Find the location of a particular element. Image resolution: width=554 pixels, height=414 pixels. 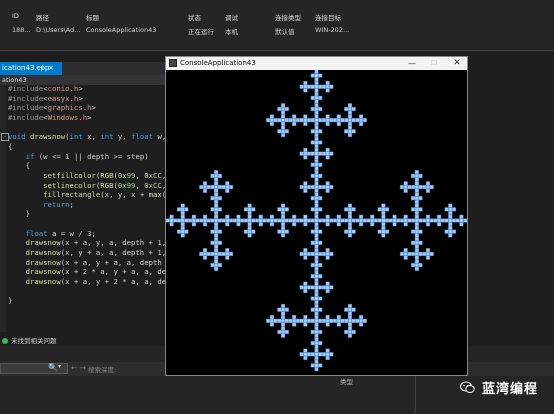

code-line: void drawsnow(int x, int y, float w, is located at coordinates (87, 137).